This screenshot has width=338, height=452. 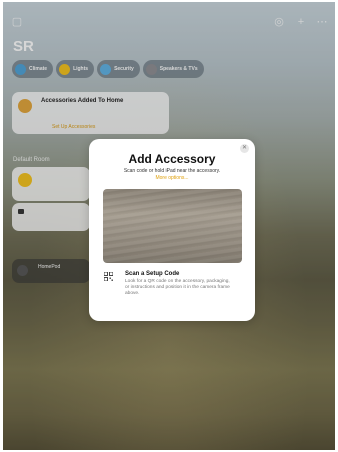 What do you see at coordinates (172, 159) in the screenshot?
I see `sheet-title: Add Accessory` at bounding box center [172, 159].